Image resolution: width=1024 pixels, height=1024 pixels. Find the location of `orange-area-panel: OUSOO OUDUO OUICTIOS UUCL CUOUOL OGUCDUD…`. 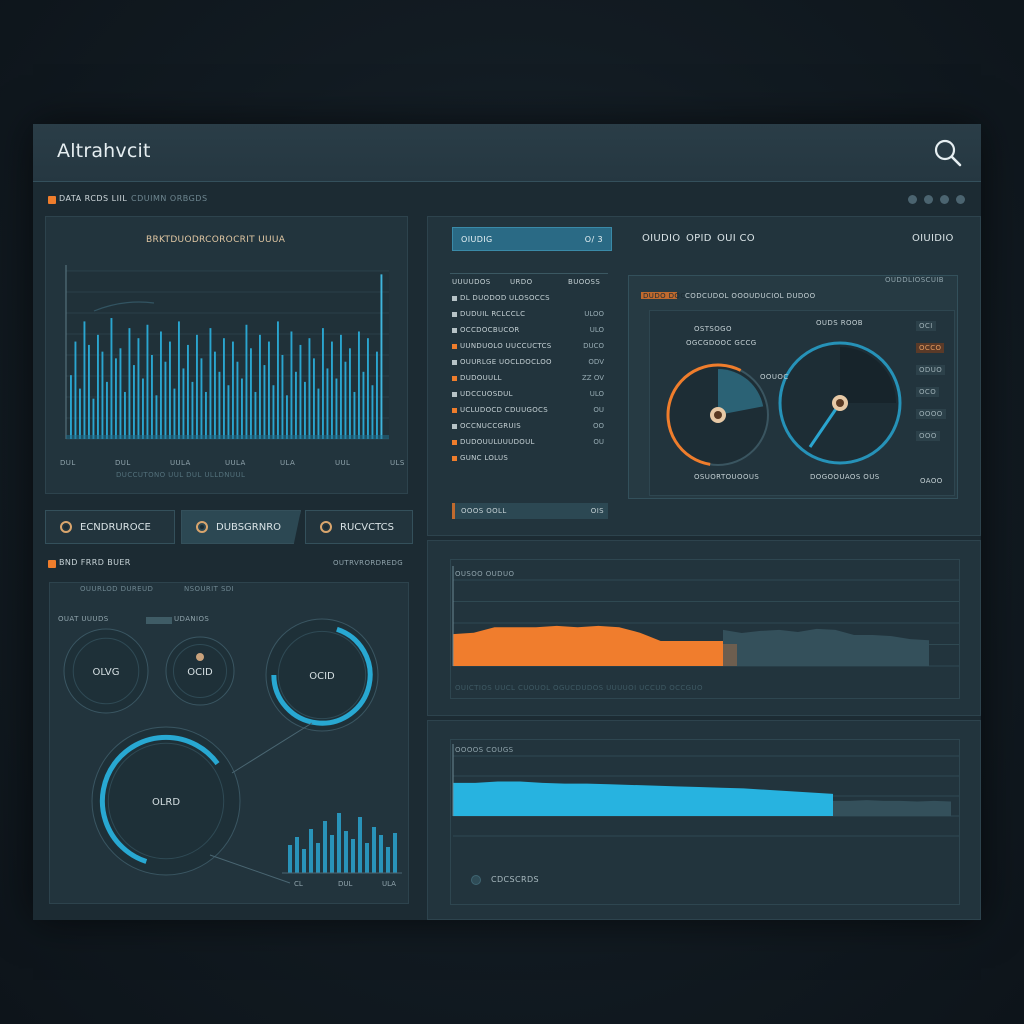

orange-area-panel: OUSOO OUDUO OUICTIOS UUCL CUOUOL OGUCDUD… is located at coordinates (704, 628).